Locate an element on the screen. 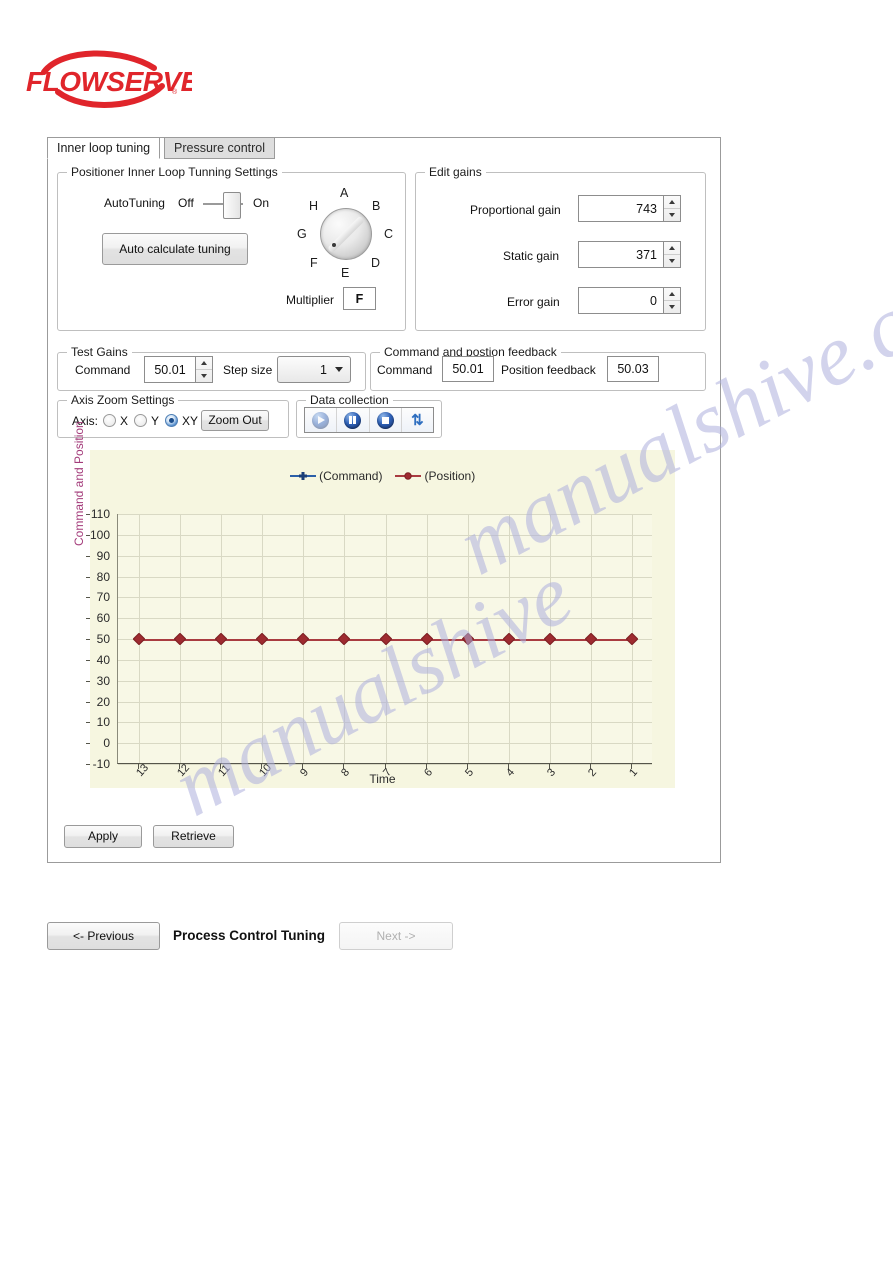 The height and width of the screenshot is (1263, 893). proportional-gain-stepper is located at coordinates (672, 208).